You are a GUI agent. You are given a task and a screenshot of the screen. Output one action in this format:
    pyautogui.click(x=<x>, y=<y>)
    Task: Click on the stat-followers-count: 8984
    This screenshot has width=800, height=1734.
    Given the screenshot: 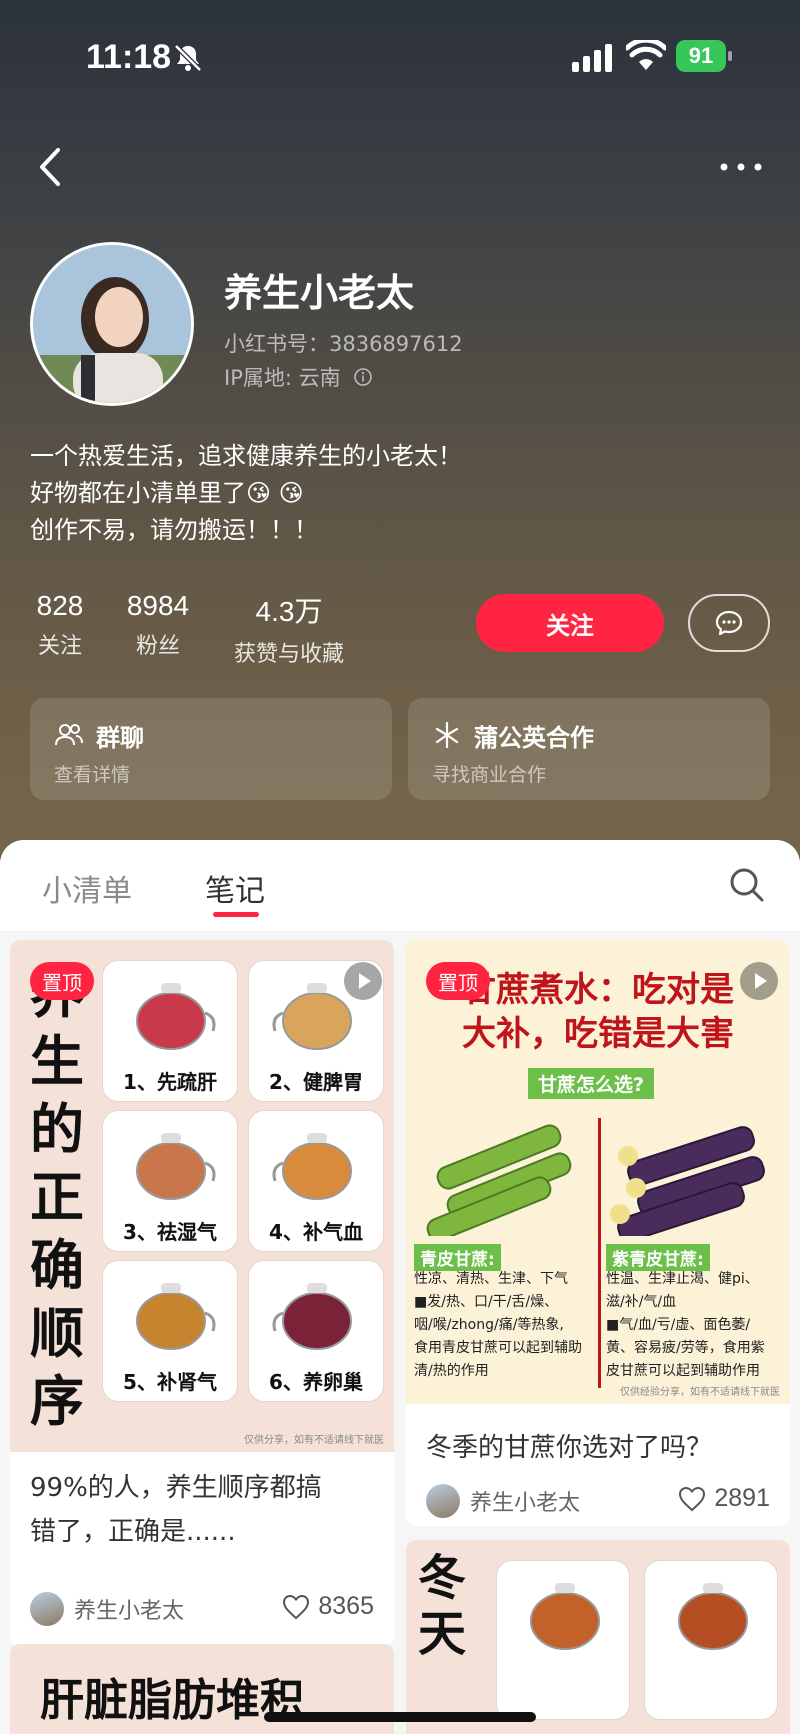 What is the action you would take?
    pyautogui.click(x=158, y=605)
    